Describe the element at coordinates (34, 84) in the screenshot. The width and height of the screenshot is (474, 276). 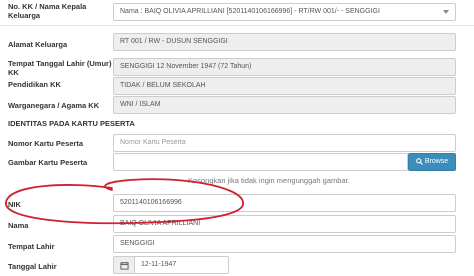
I see `pendidikan-label: Pendidikan KK` at that location.